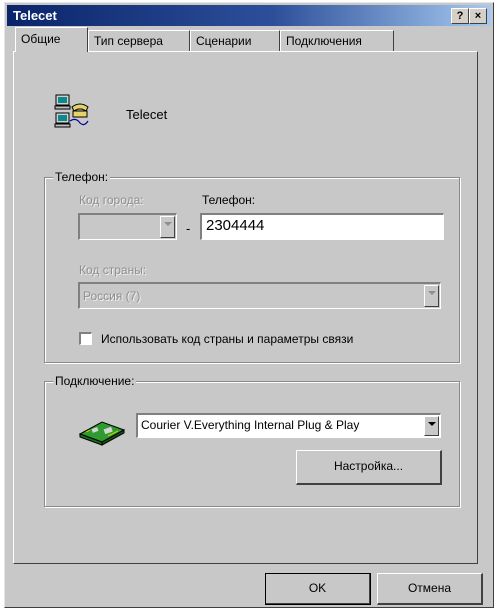  I want to click on tab-connections: Подключения, so click(337, 40).